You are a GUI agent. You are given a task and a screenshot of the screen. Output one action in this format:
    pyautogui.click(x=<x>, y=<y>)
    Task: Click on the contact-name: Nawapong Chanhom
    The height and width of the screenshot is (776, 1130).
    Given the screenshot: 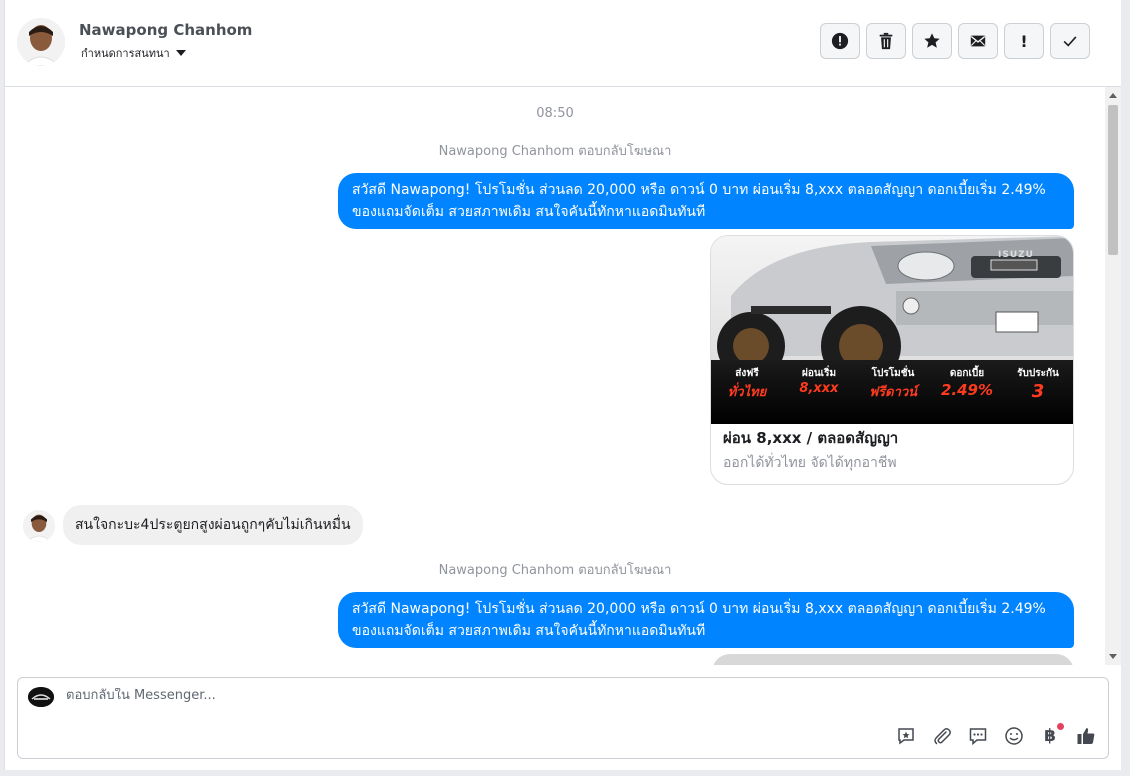 What is the action you would take?
    pyautogui.click(x=165, y=30)
    